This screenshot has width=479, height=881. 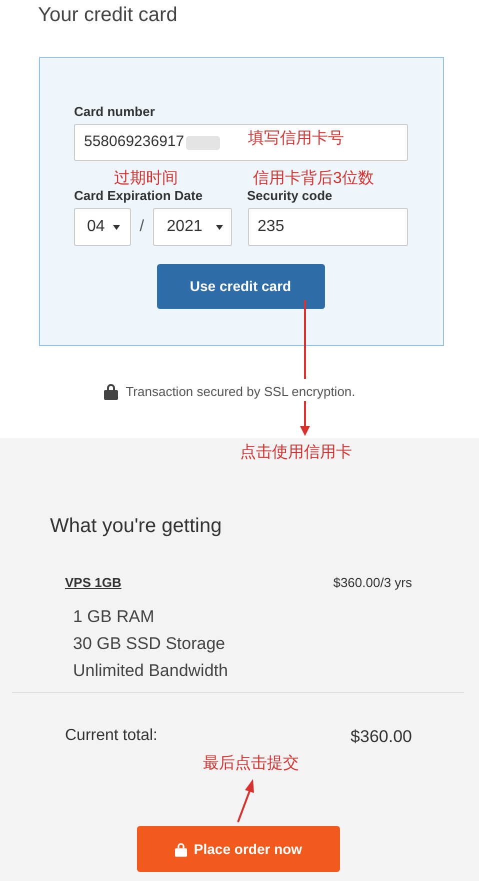 I want to click on feature-item: 30 GB SSD Storage, so click(x=149, y=643).